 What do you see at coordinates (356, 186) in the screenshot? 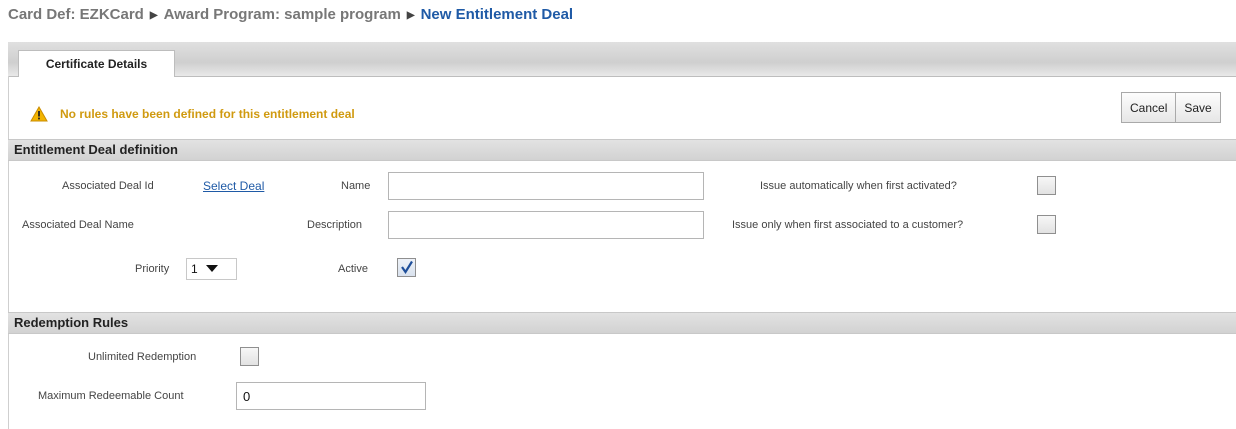
I see `name-label: Name` at bounding box center [356, 186].